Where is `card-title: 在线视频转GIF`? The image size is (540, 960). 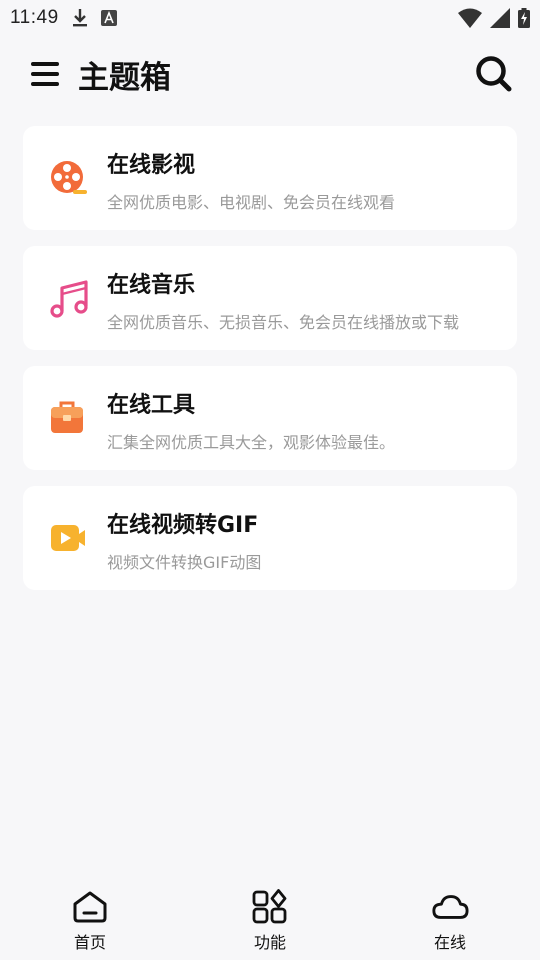
card-title: 在线视频转GIF is located at coordinates (183, 525).